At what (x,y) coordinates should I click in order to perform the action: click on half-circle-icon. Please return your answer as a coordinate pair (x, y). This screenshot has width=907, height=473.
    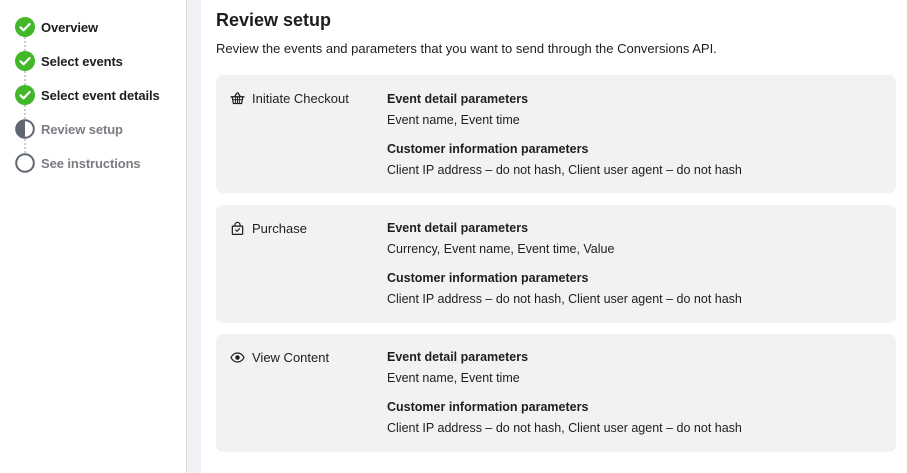
    Looking at the image, I should click on (25, 129).